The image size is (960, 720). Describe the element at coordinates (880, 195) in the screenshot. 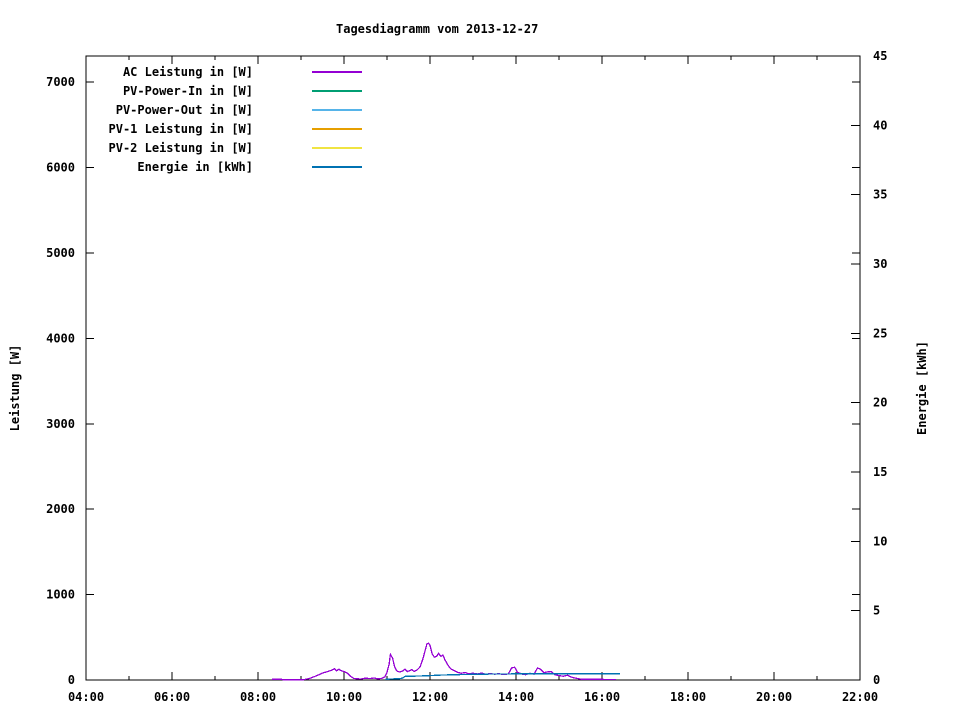

I see `y-right-tick-label: 35` at that location.